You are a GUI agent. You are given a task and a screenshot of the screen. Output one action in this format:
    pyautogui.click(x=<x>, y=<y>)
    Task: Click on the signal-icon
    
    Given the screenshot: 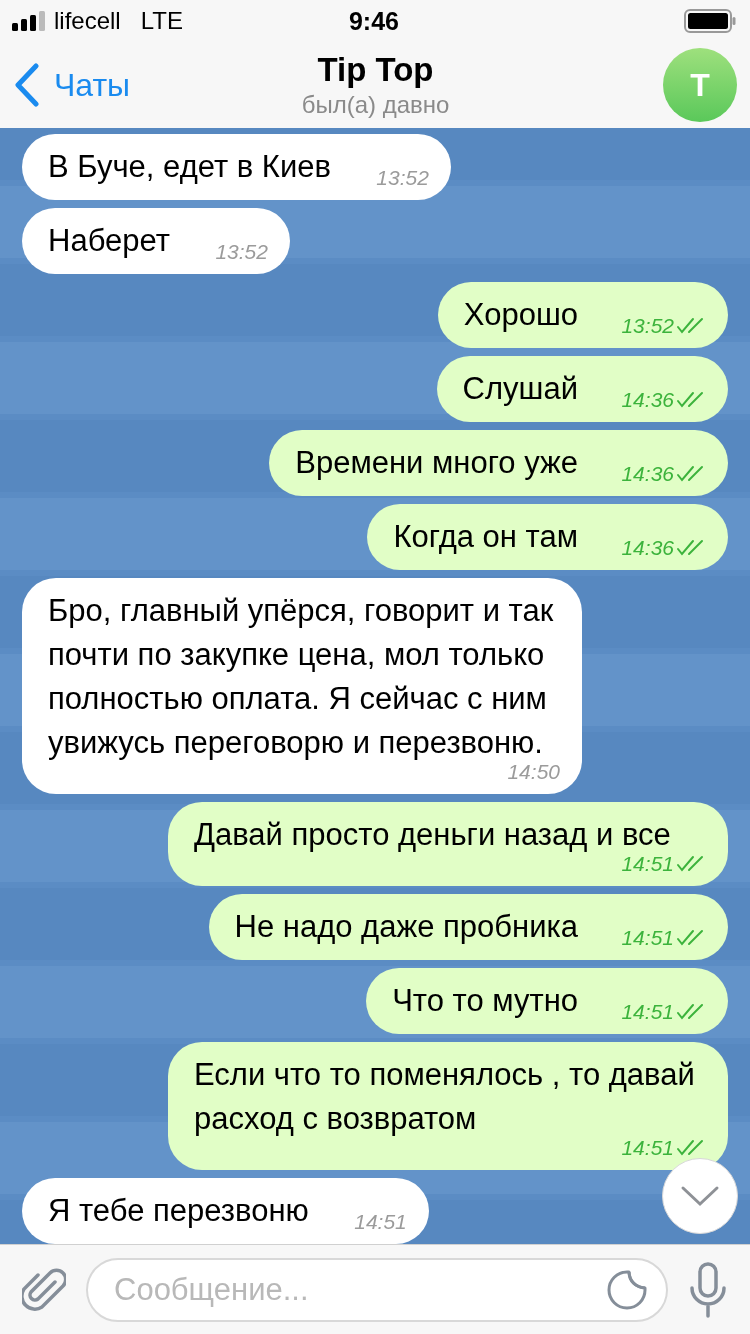 What is the action you would take?
    pyautogui.click(x=29, y=21)
    